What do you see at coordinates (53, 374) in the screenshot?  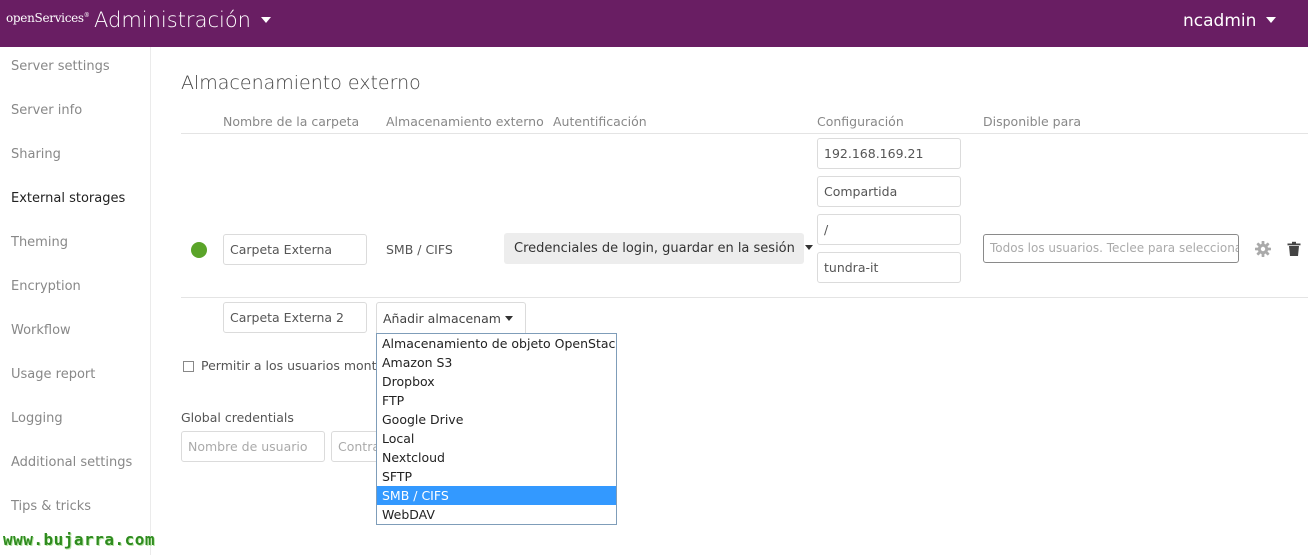 I see `sidebar-item-usage-report: Usage report` at bounding box center [53, 374].